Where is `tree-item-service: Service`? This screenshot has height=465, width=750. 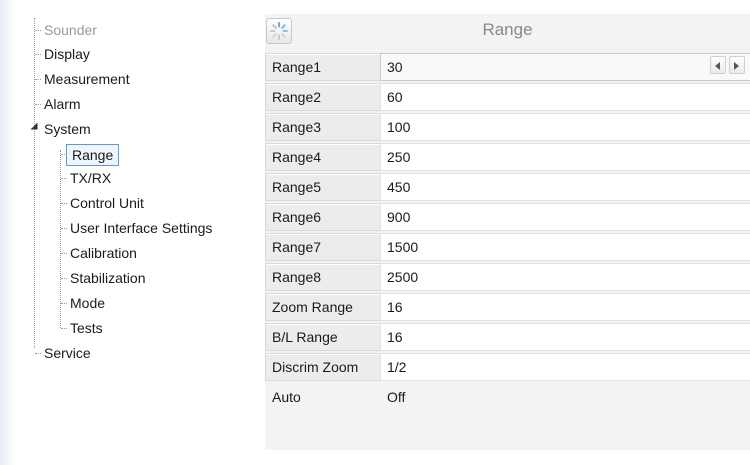
tree-item-service: Service is located at coordinates (67, 353).